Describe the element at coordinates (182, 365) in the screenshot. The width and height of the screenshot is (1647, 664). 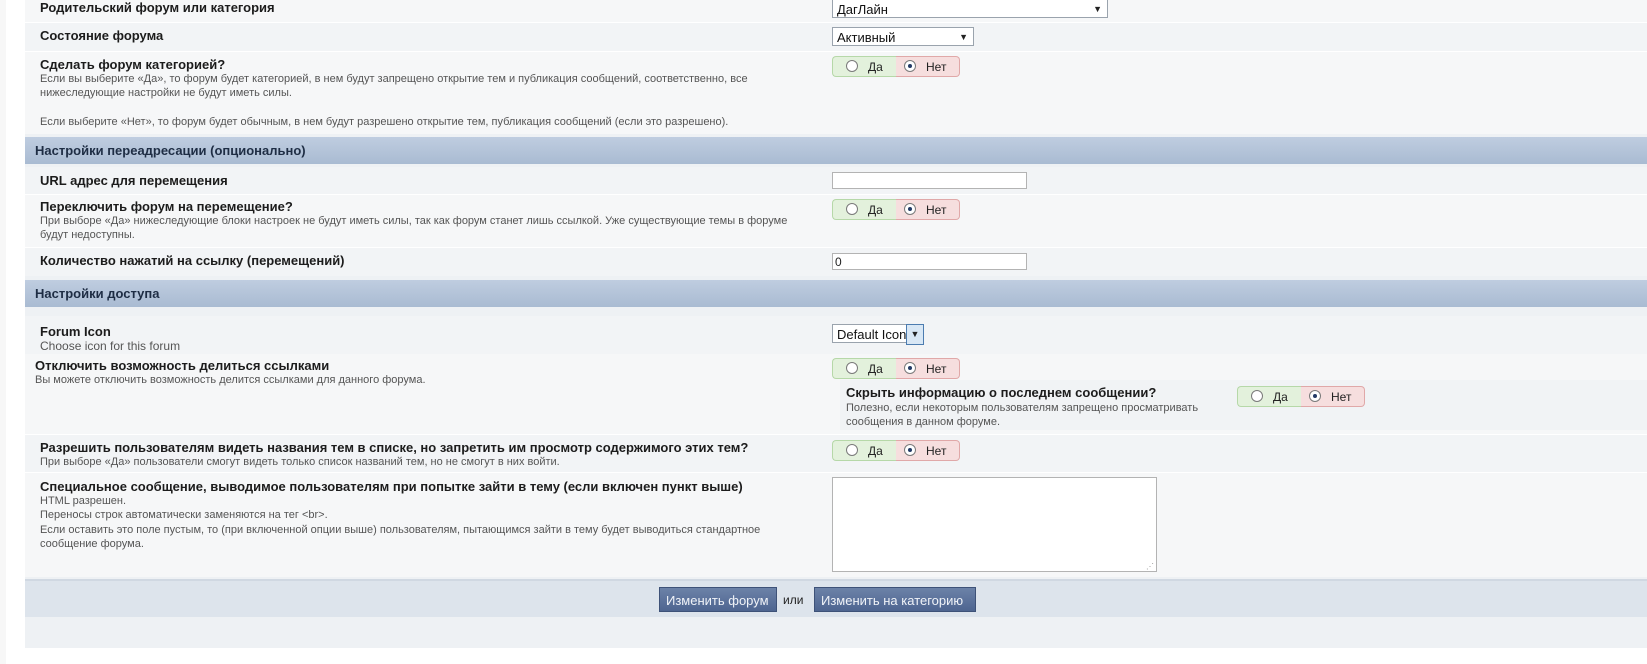
I see `disable-sharing-label: Отключить возможность делиться ссылками` at that location.